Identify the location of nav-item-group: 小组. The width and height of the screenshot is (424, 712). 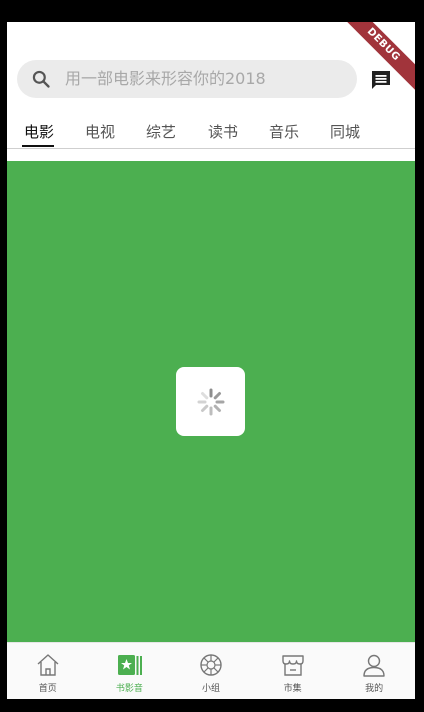
(211, 671).